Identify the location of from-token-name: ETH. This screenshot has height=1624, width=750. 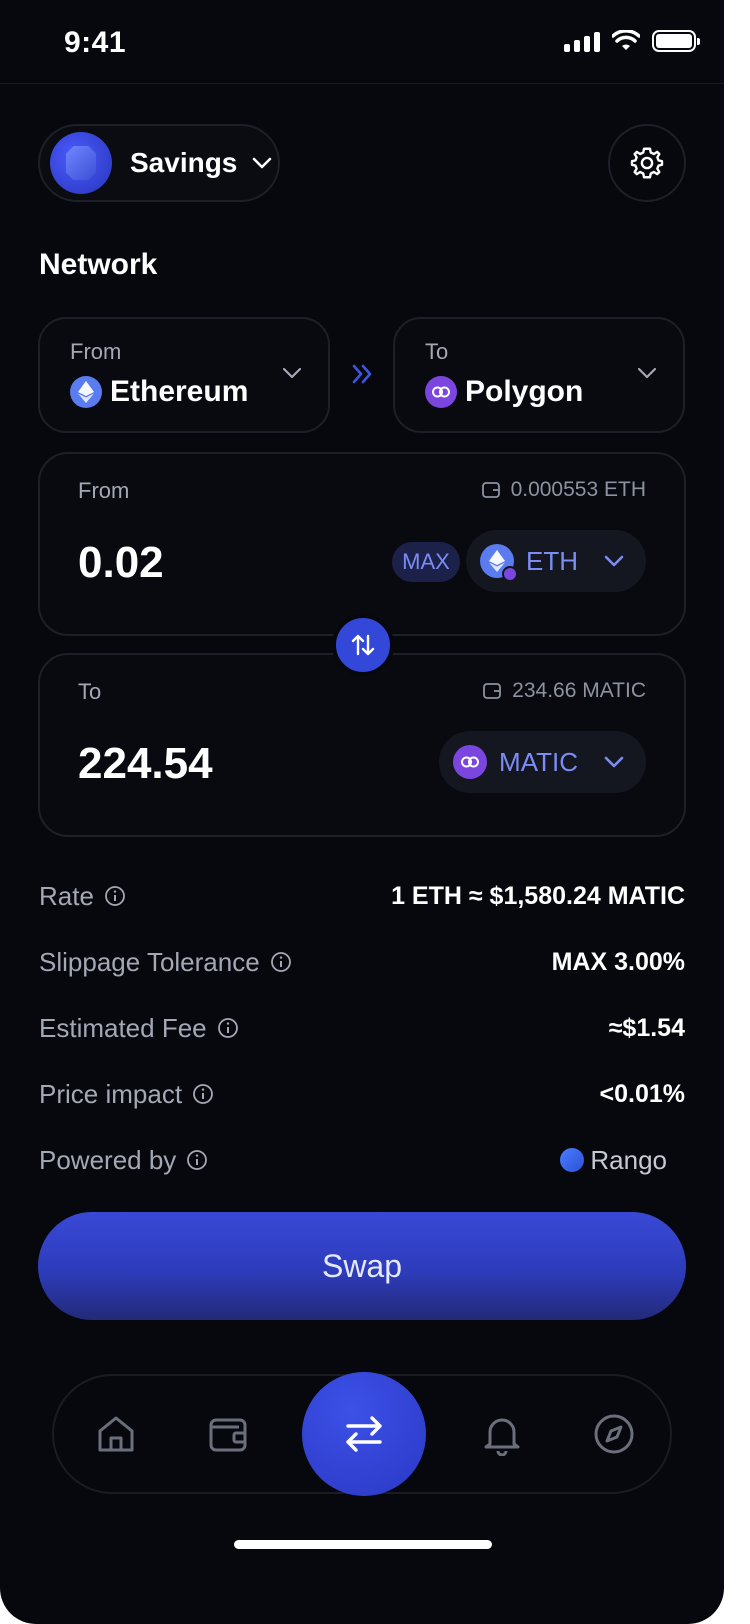
(552, 560).